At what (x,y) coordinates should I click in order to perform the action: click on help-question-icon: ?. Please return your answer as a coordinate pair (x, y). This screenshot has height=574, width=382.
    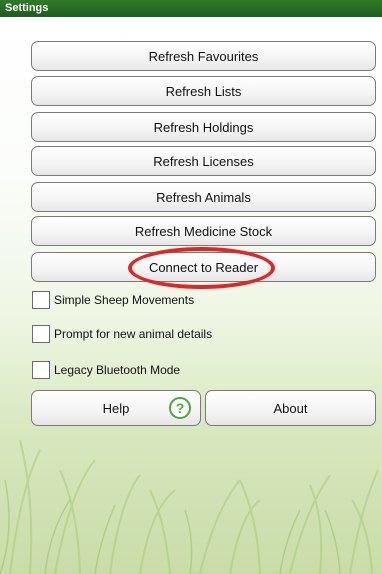
    Looking at the image, I should click on (180, 408).